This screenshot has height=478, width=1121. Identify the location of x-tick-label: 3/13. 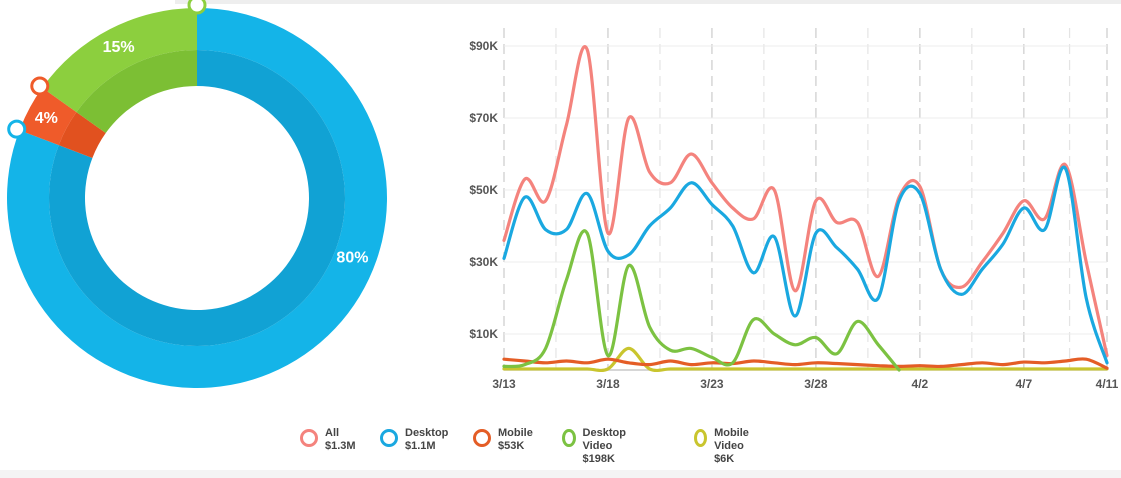
(504, 384).